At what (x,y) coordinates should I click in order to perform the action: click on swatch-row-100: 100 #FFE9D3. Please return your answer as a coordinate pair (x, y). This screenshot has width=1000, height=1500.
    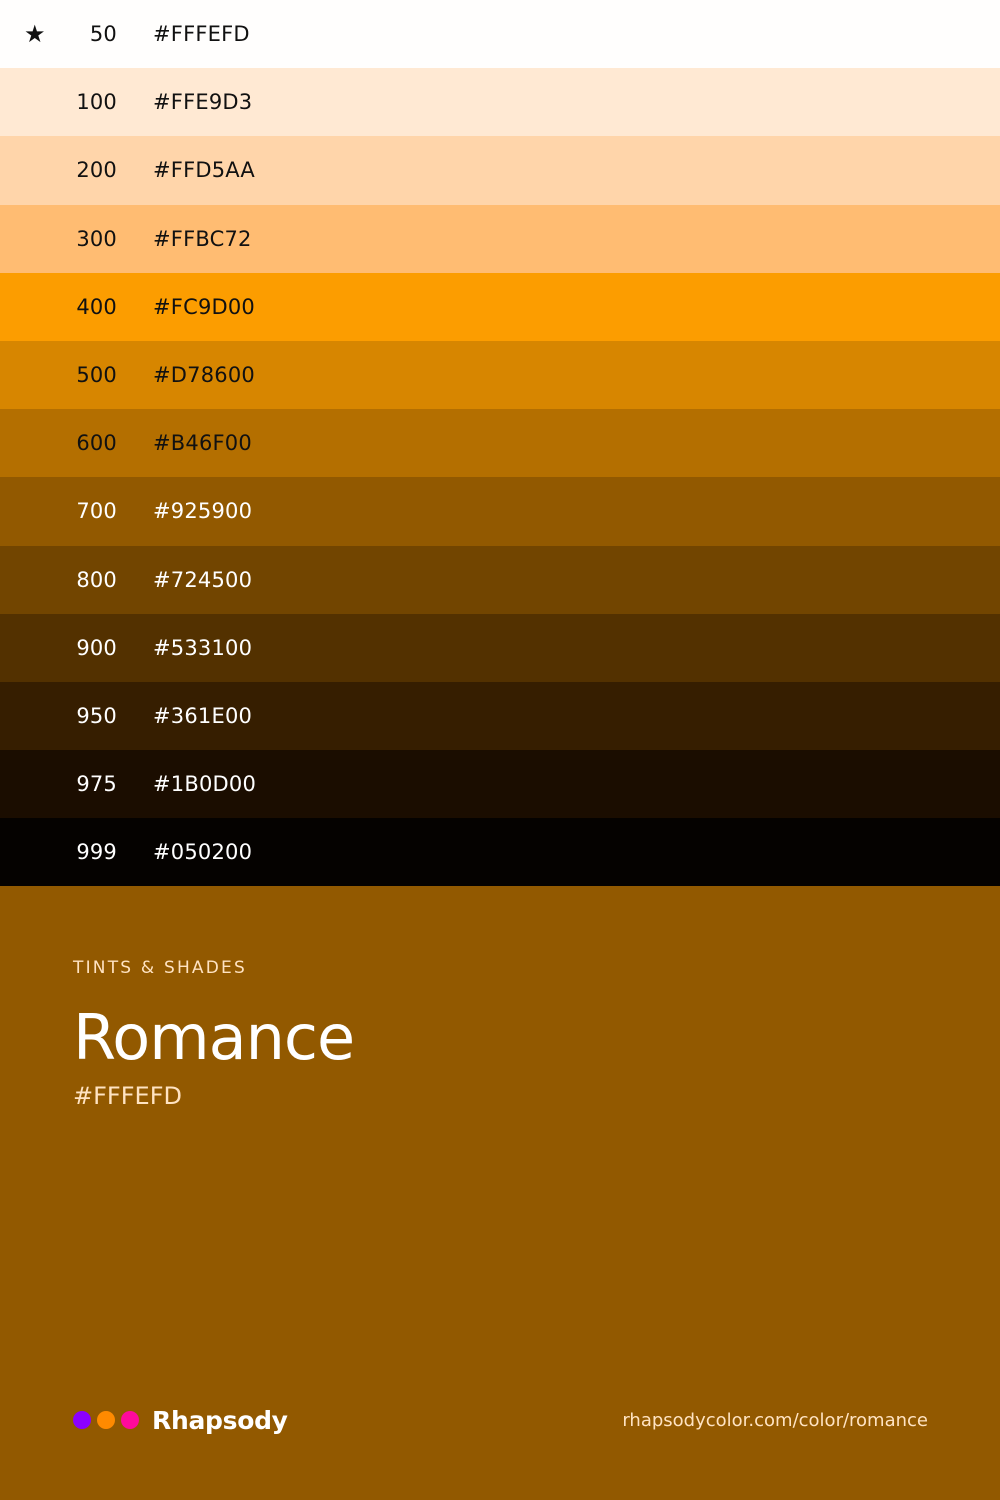
    Looking at the image, I should click on (500, 102).